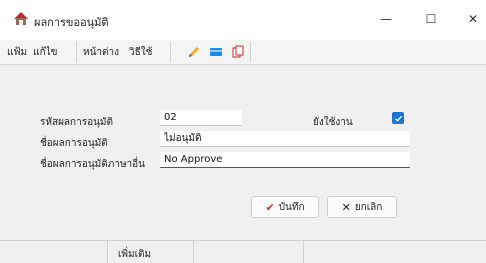 This screenshot has height=263, width=486. I want to click on minimize-button: —, so click(386, 19).